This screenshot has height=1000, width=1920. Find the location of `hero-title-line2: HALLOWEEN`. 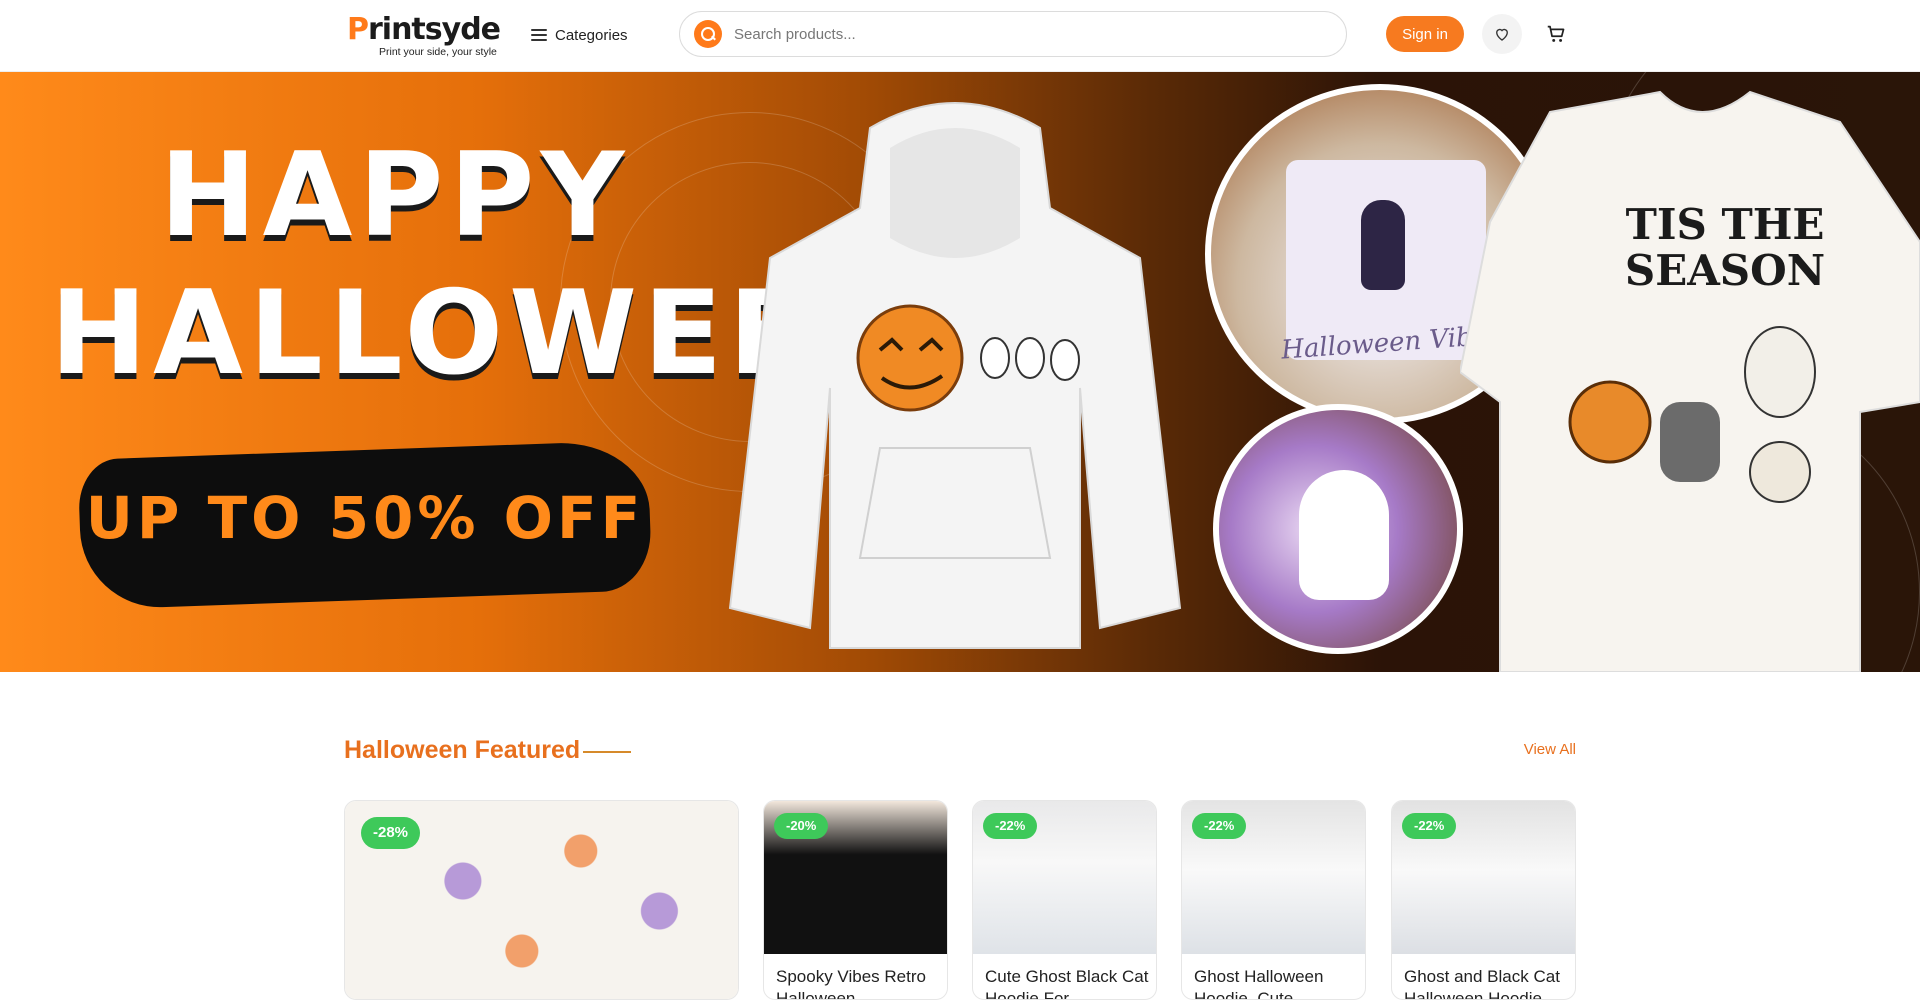

hero-title-line2: HALLOWEEN is located at coordinates (483, 333).